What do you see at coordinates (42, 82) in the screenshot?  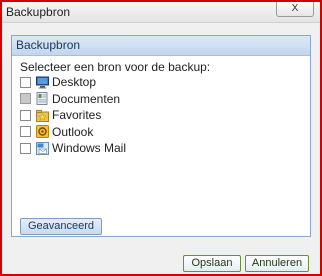 I see `desktop-icon` at bounding box center [42, 82].